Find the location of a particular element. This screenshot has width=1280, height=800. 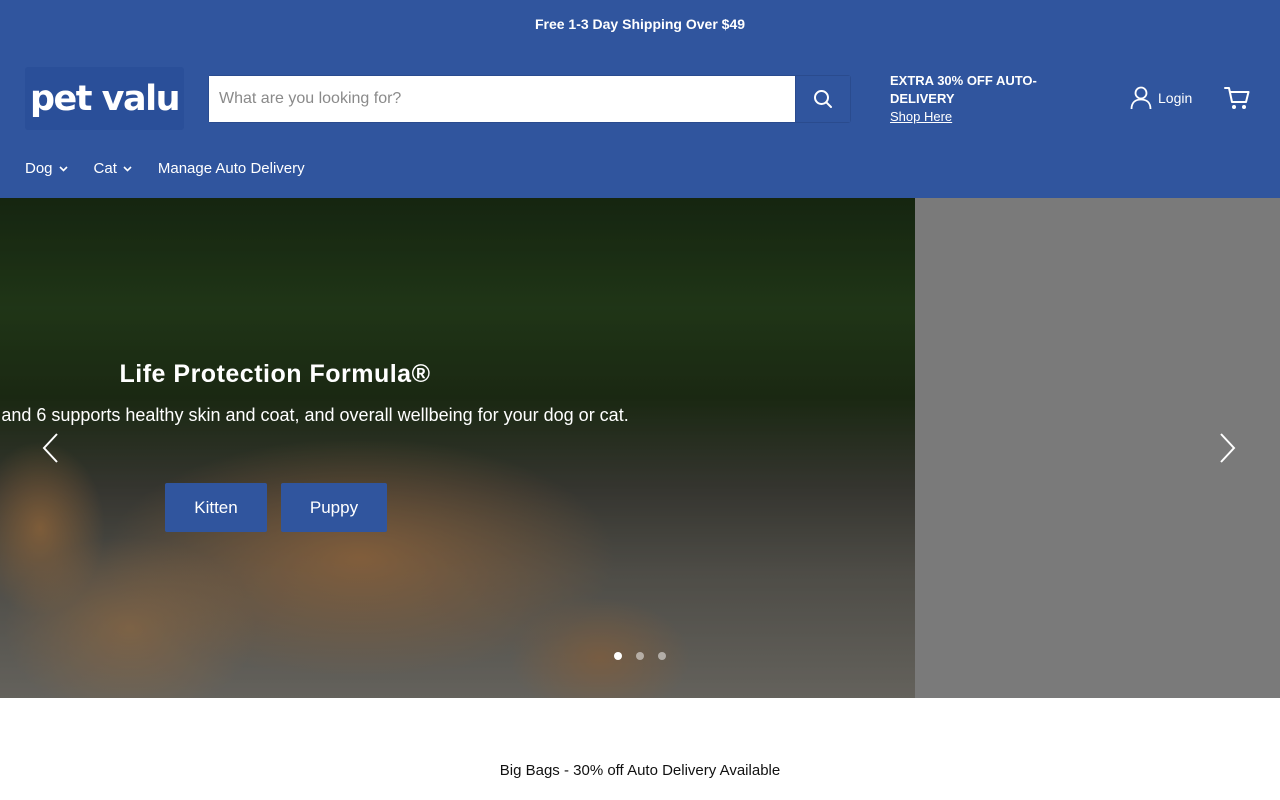

cart-button is located at coordinates (1237, 100).